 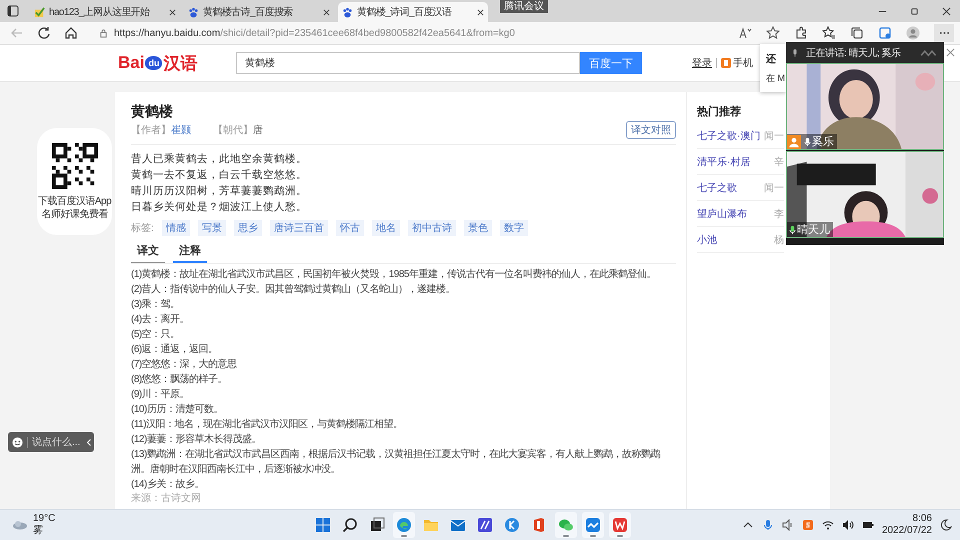 What do you see at coordinates (771, 59) in the screenshot?
I see `popup-title: 还` at bounding box center [771, 59].